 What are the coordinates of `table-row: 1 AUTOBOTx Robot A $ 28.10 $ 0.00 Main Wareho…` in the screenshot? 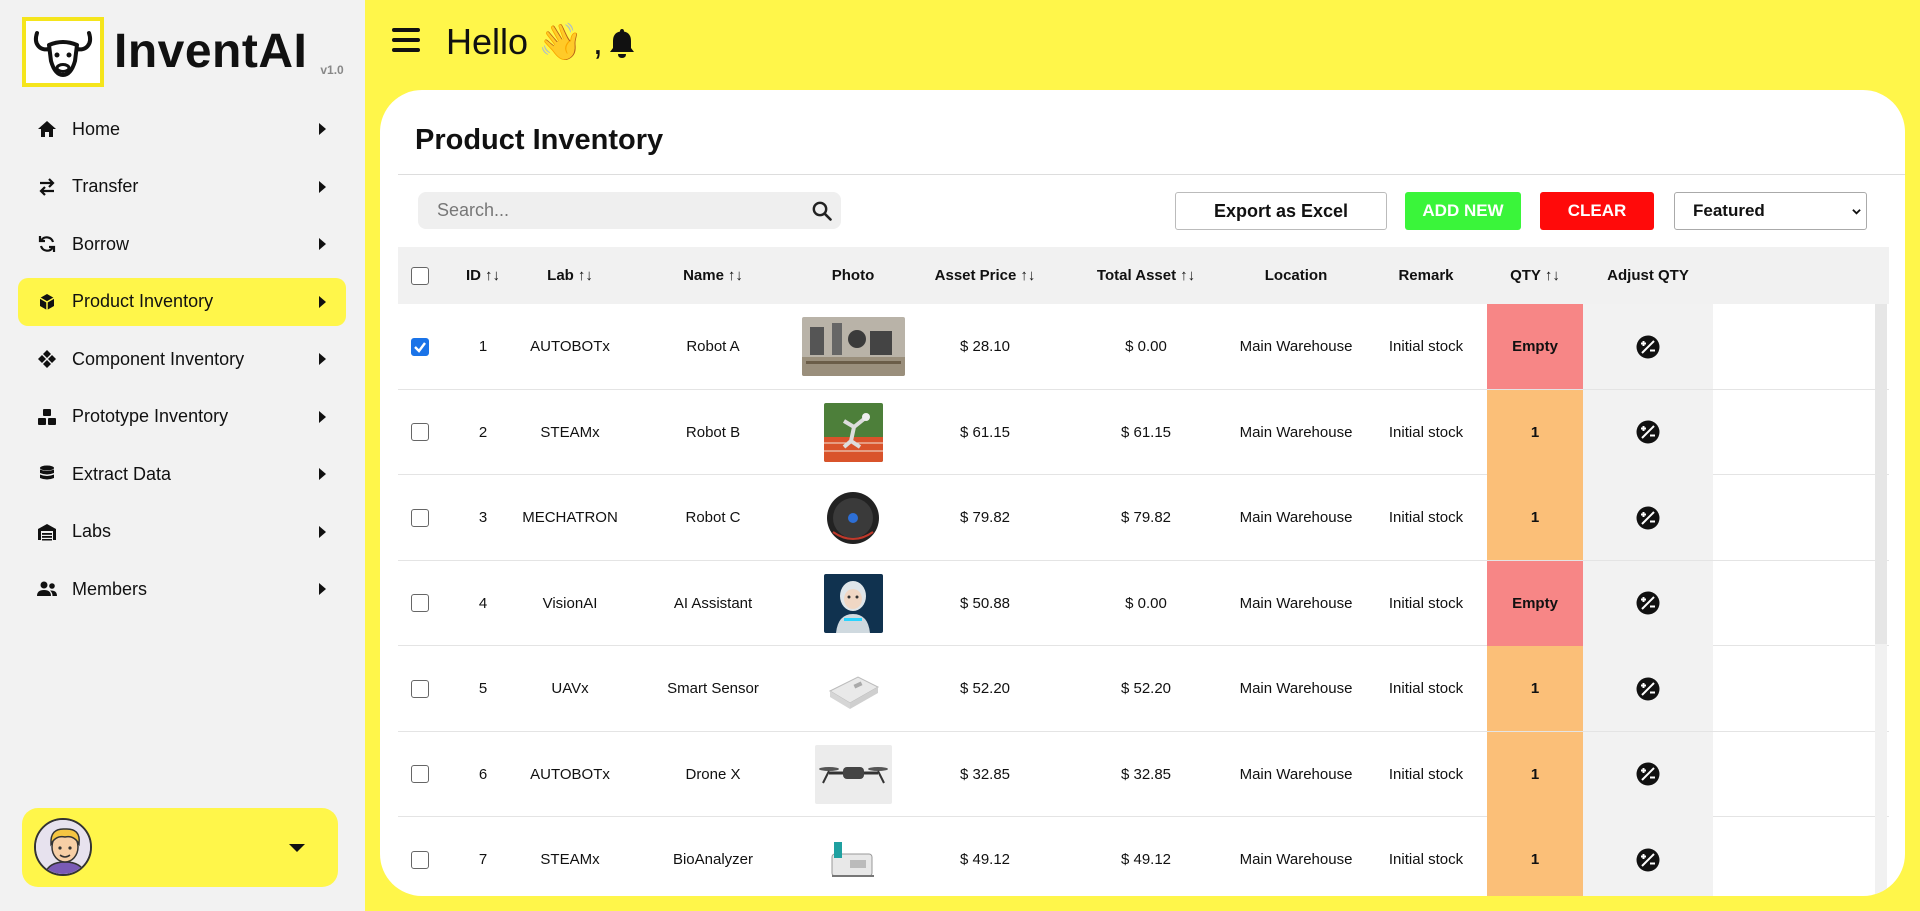 It's located at (1143, 347).